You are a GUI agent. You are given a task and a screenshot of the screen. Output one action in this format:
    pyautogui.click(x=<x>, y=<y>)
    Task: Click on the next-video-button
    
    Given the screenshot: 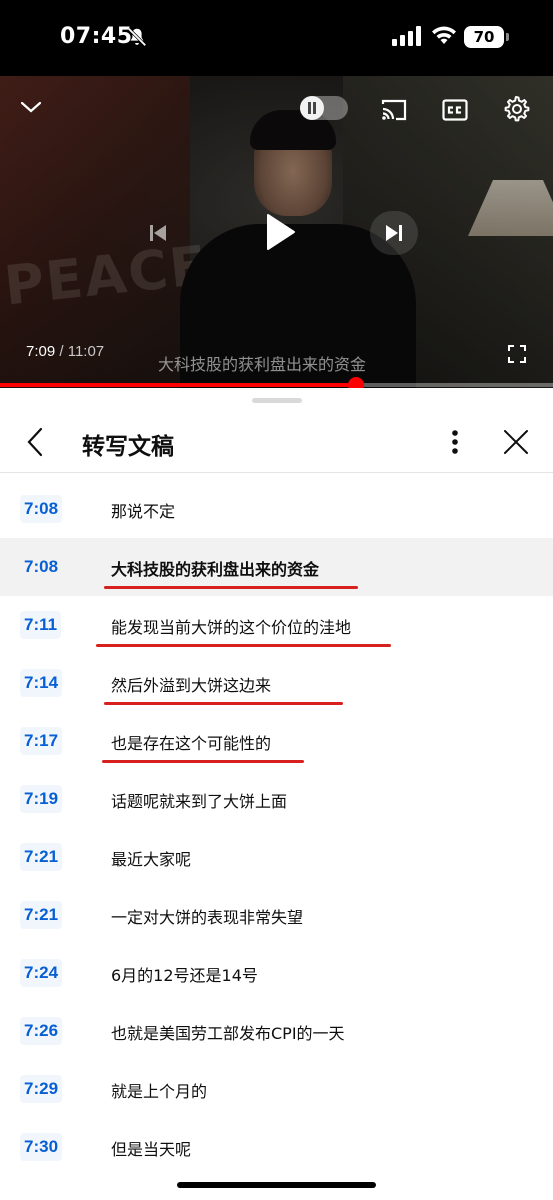 What is the action you would take?
    pyautogui.click(x=394, y=233)
    